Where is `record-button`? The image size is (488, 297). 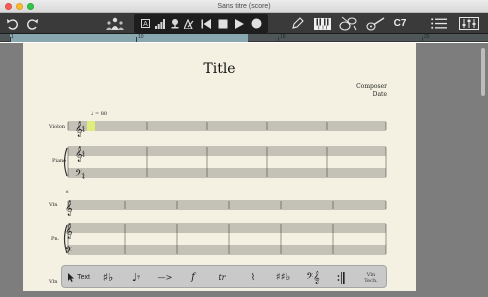
record-button is located at coordinates (256, 23).